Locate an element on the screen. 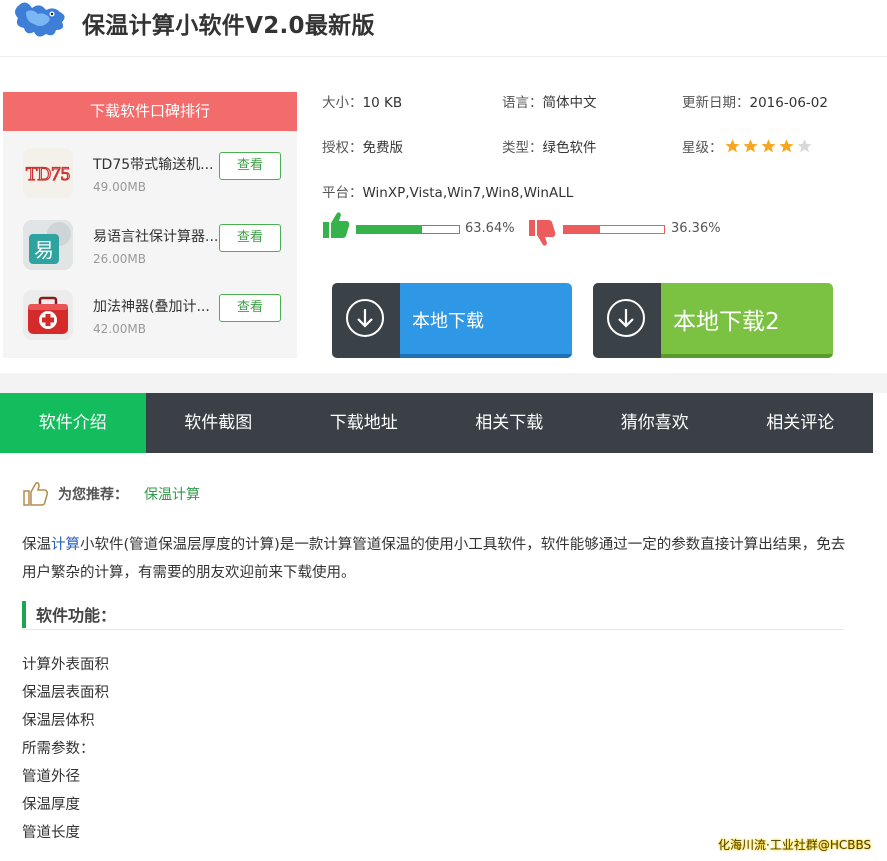 The image size is (887, 861). star-empty-icon is located at coordinates (804, 146).